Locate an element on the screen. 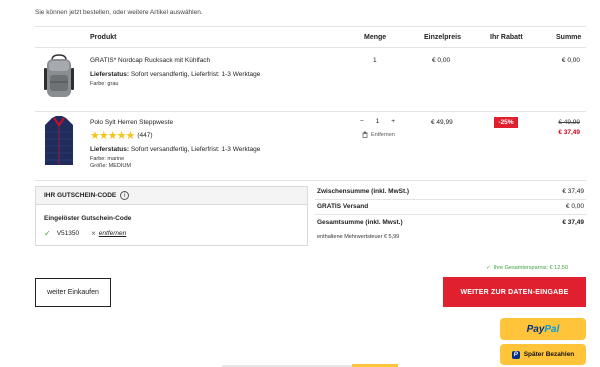  coupon-entry: ✓ V51350 × entfernen is located at coordinates (85, 233).